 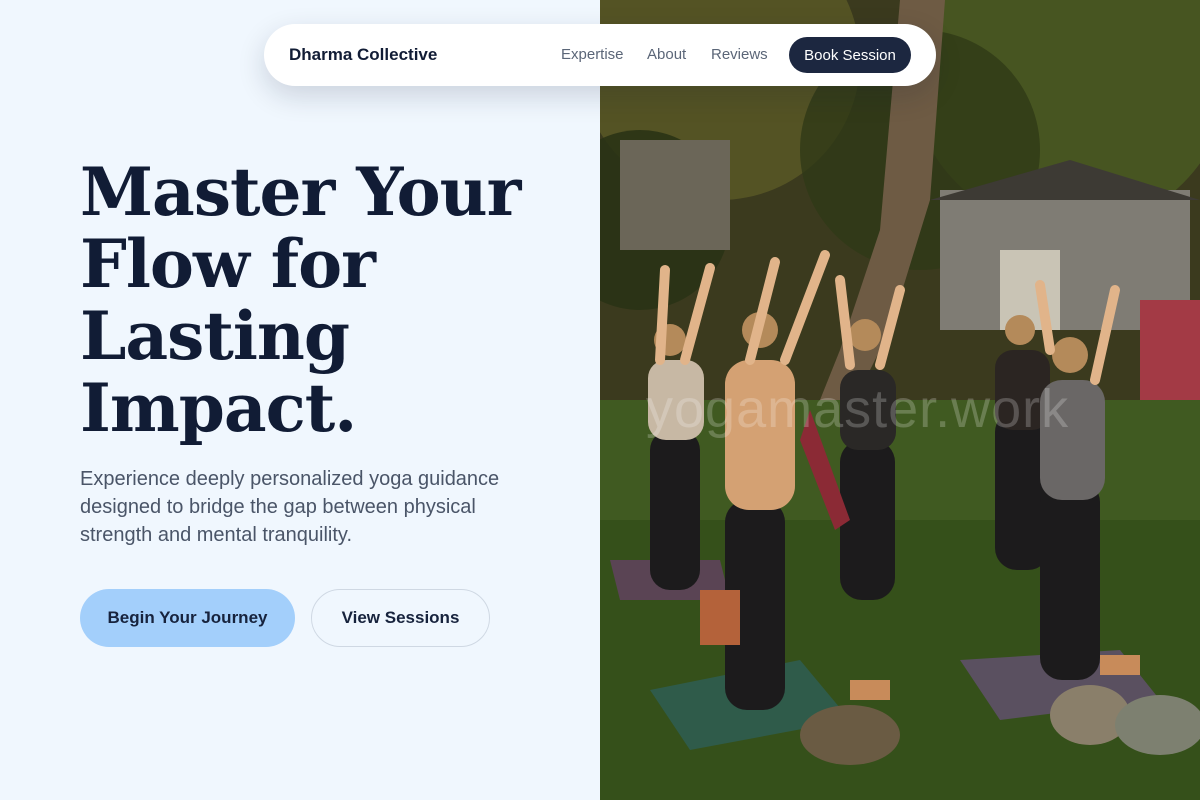 What do you see at coordinates (218, 408) in the screenshot?
I see `headline-line: Impact.` at bounding box center [218, 408].